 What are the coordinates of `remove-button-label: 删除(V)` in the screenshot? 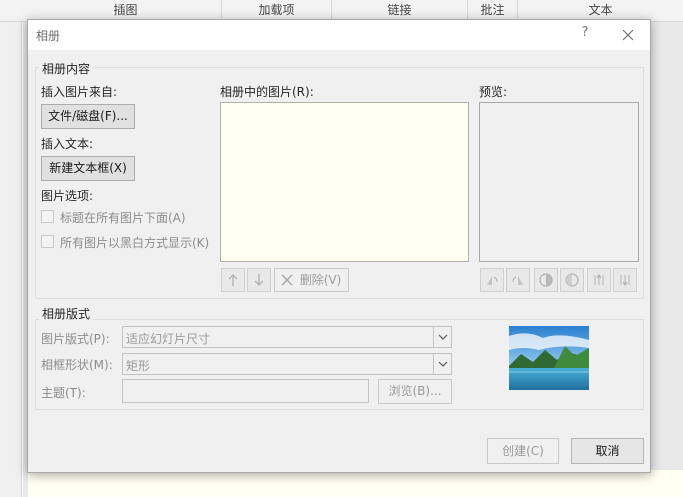 It's located at (320, 280).